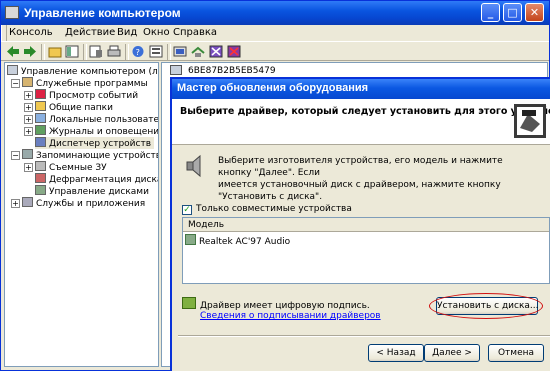  What do you see at coordinates (40, 118) in the screenshot?
I see `users-icon` at bounding box center [40, 118].